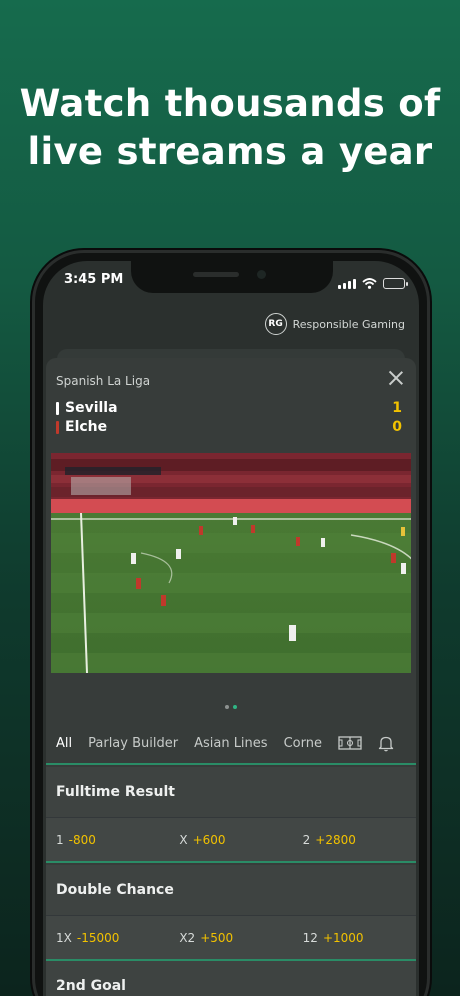 Image resolution: width=460 pixels, height=996 pixels. What do you see at coordinates (395, 283) in the screenshot?
I see `battery-icon` at bounding box center [395, 283].